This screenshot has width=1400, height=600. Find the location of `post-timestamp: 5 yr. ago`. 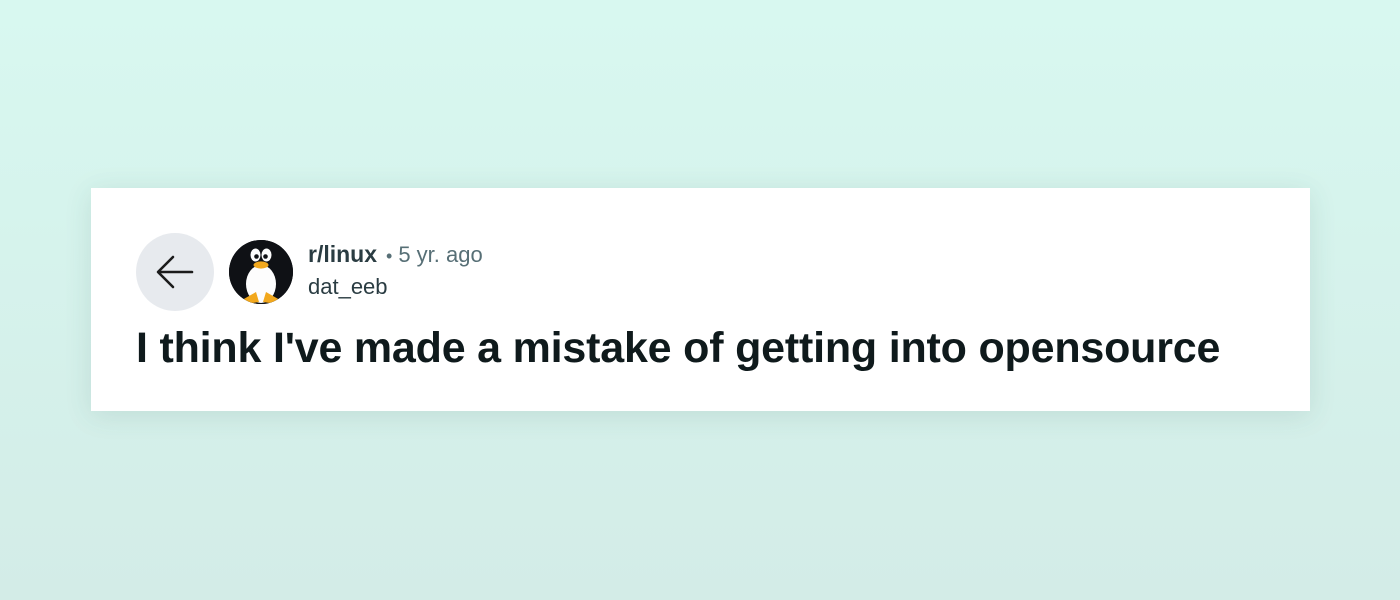

post-timestamp: 5 yr. ago is located at coordinates (440, 254).